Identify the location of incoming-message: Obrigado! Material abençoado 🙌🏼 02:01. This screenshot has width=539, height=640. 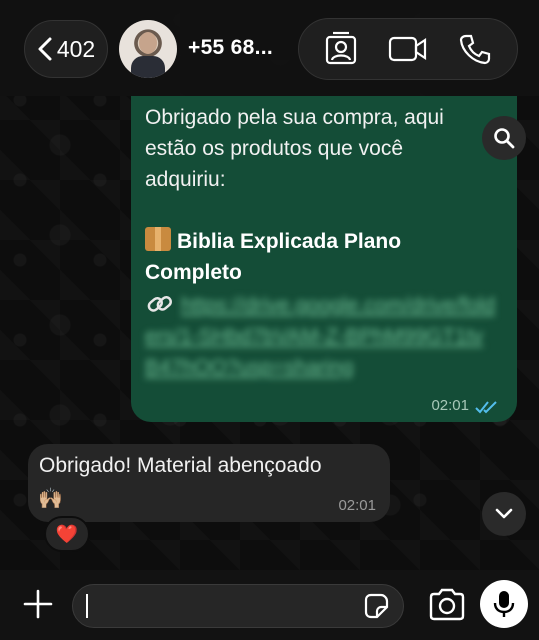
(209, 483).